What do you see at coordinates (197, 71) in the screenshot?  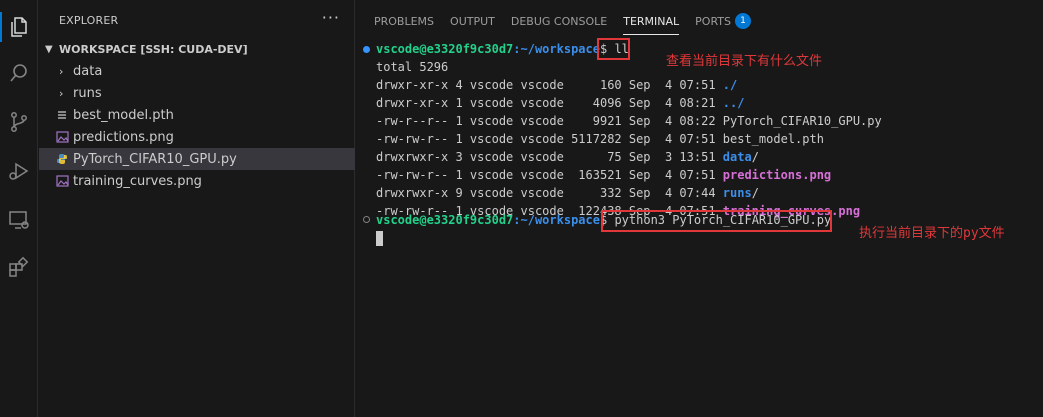 I see `tree-item-data: › data` at bounding box center [197, 71].